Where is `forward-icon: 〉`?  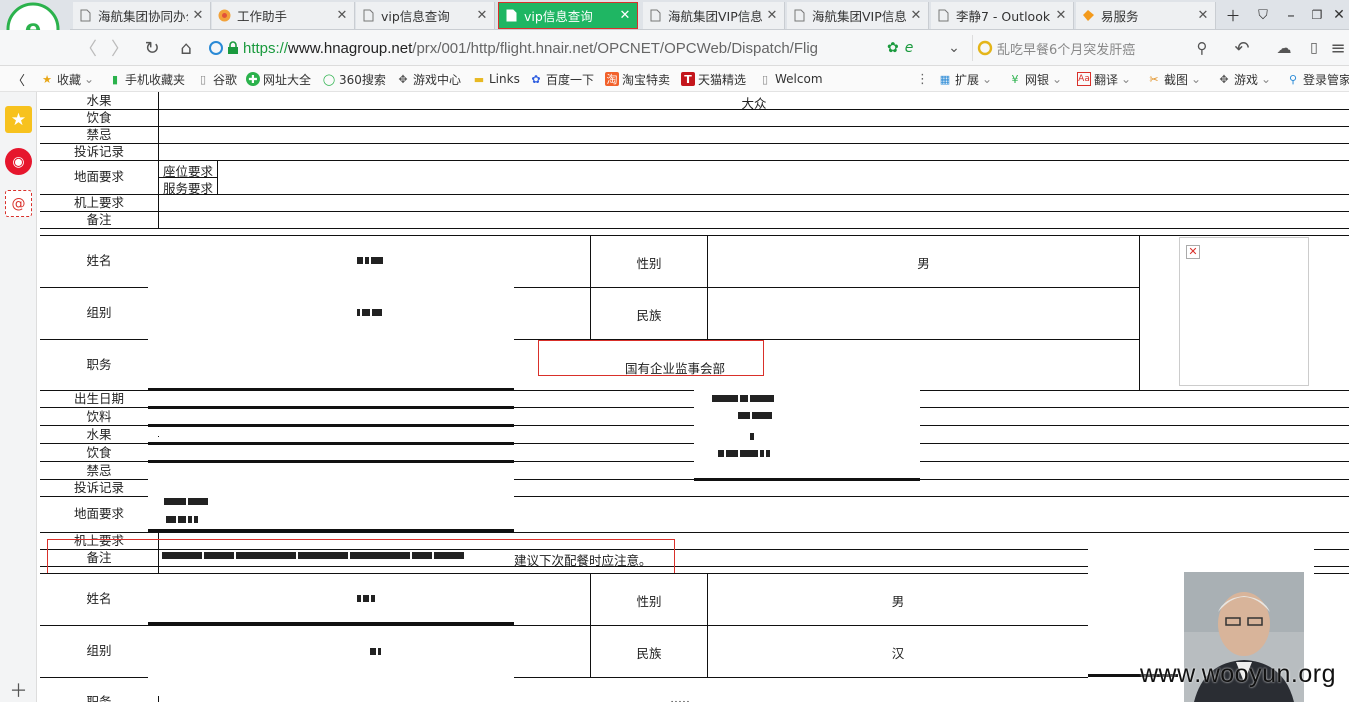 forward-icon: 〉 is located at coordinates (120, 48).